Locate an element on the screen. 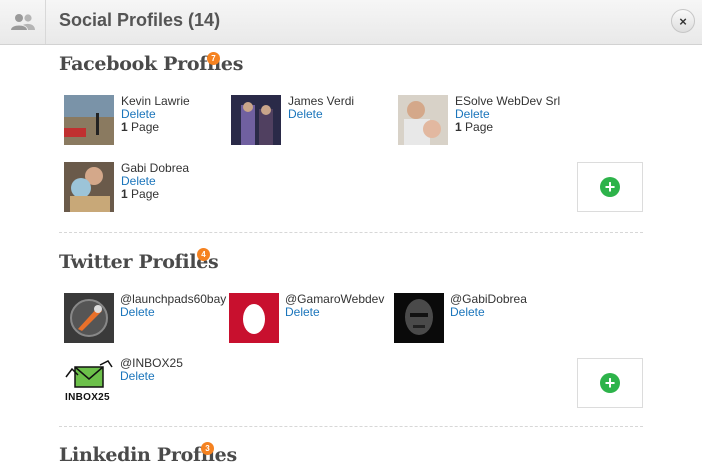 Image resolution: width=702 pixels, height=475 pixels. close-icon: × is located at coordinates (683, 21).